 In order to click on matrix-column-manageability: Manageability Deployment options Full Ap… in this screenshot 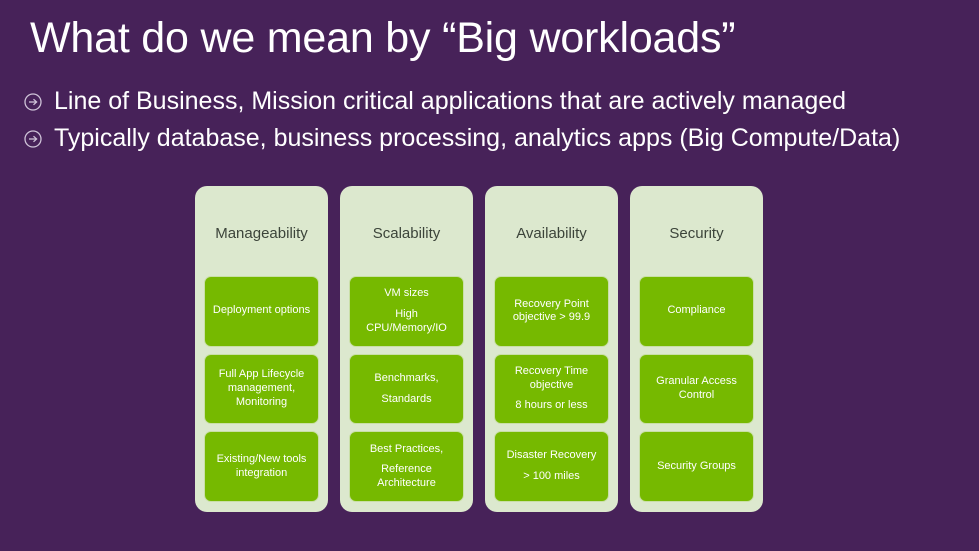, I will do `click(261, 349)`.